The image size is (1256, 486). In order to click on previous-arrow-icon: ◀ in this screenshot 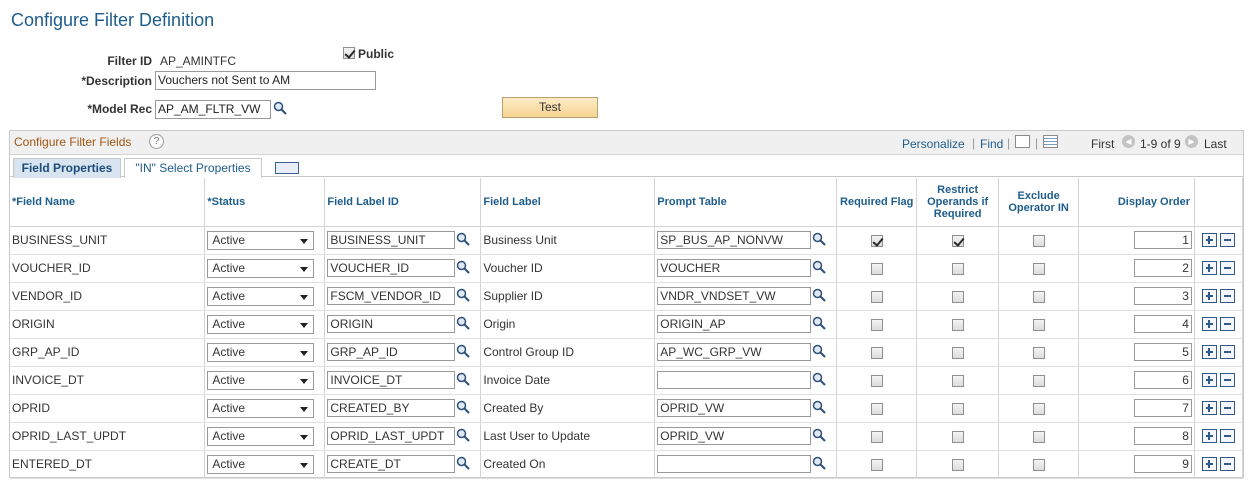, I will do `click(1128, 141)`.